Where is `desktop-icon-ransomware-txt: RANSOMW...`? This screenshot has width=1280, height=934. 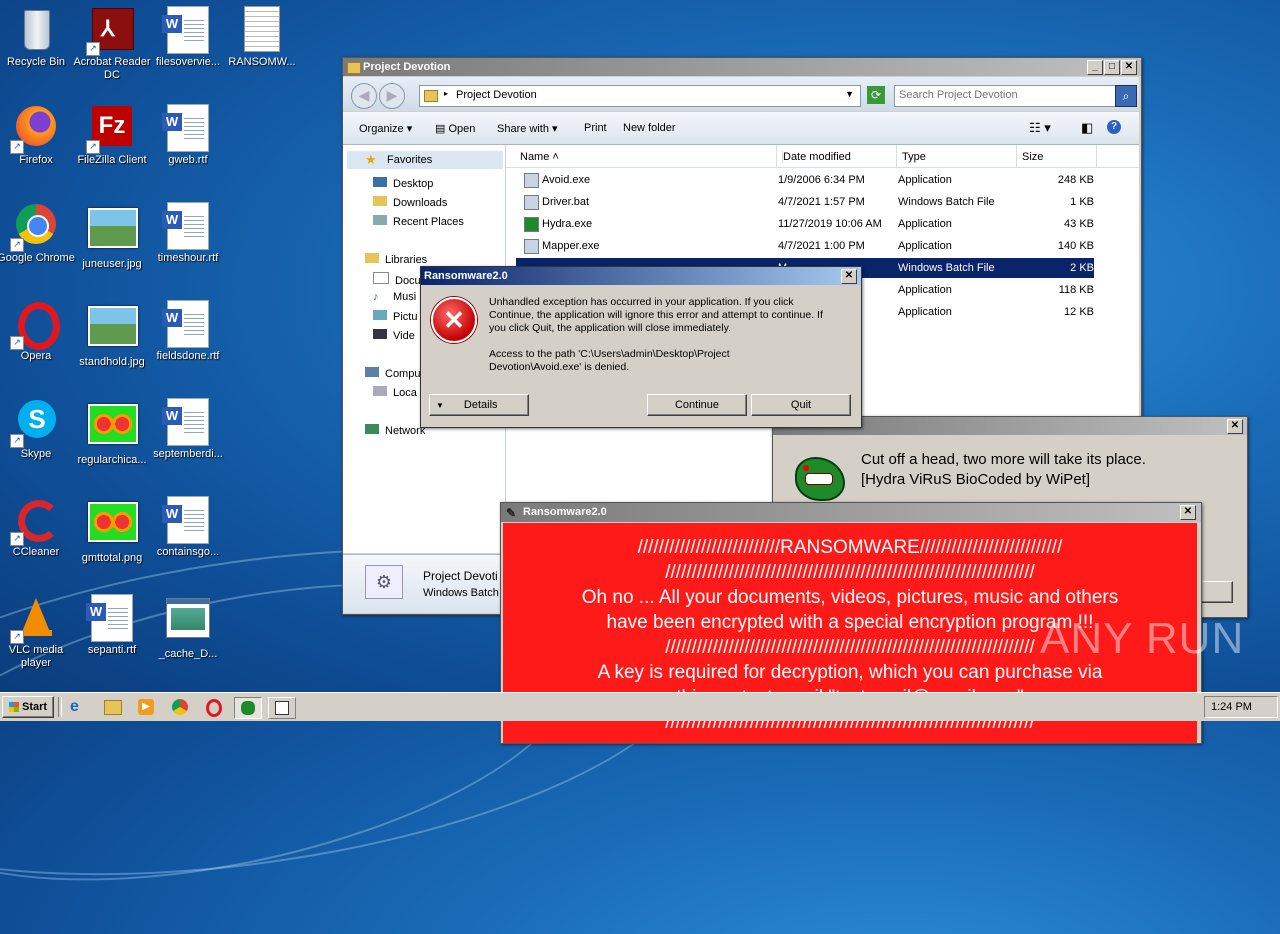
desktop-icon-ransomware-txt: RANSOMW... is located at coordinates (262, 37).